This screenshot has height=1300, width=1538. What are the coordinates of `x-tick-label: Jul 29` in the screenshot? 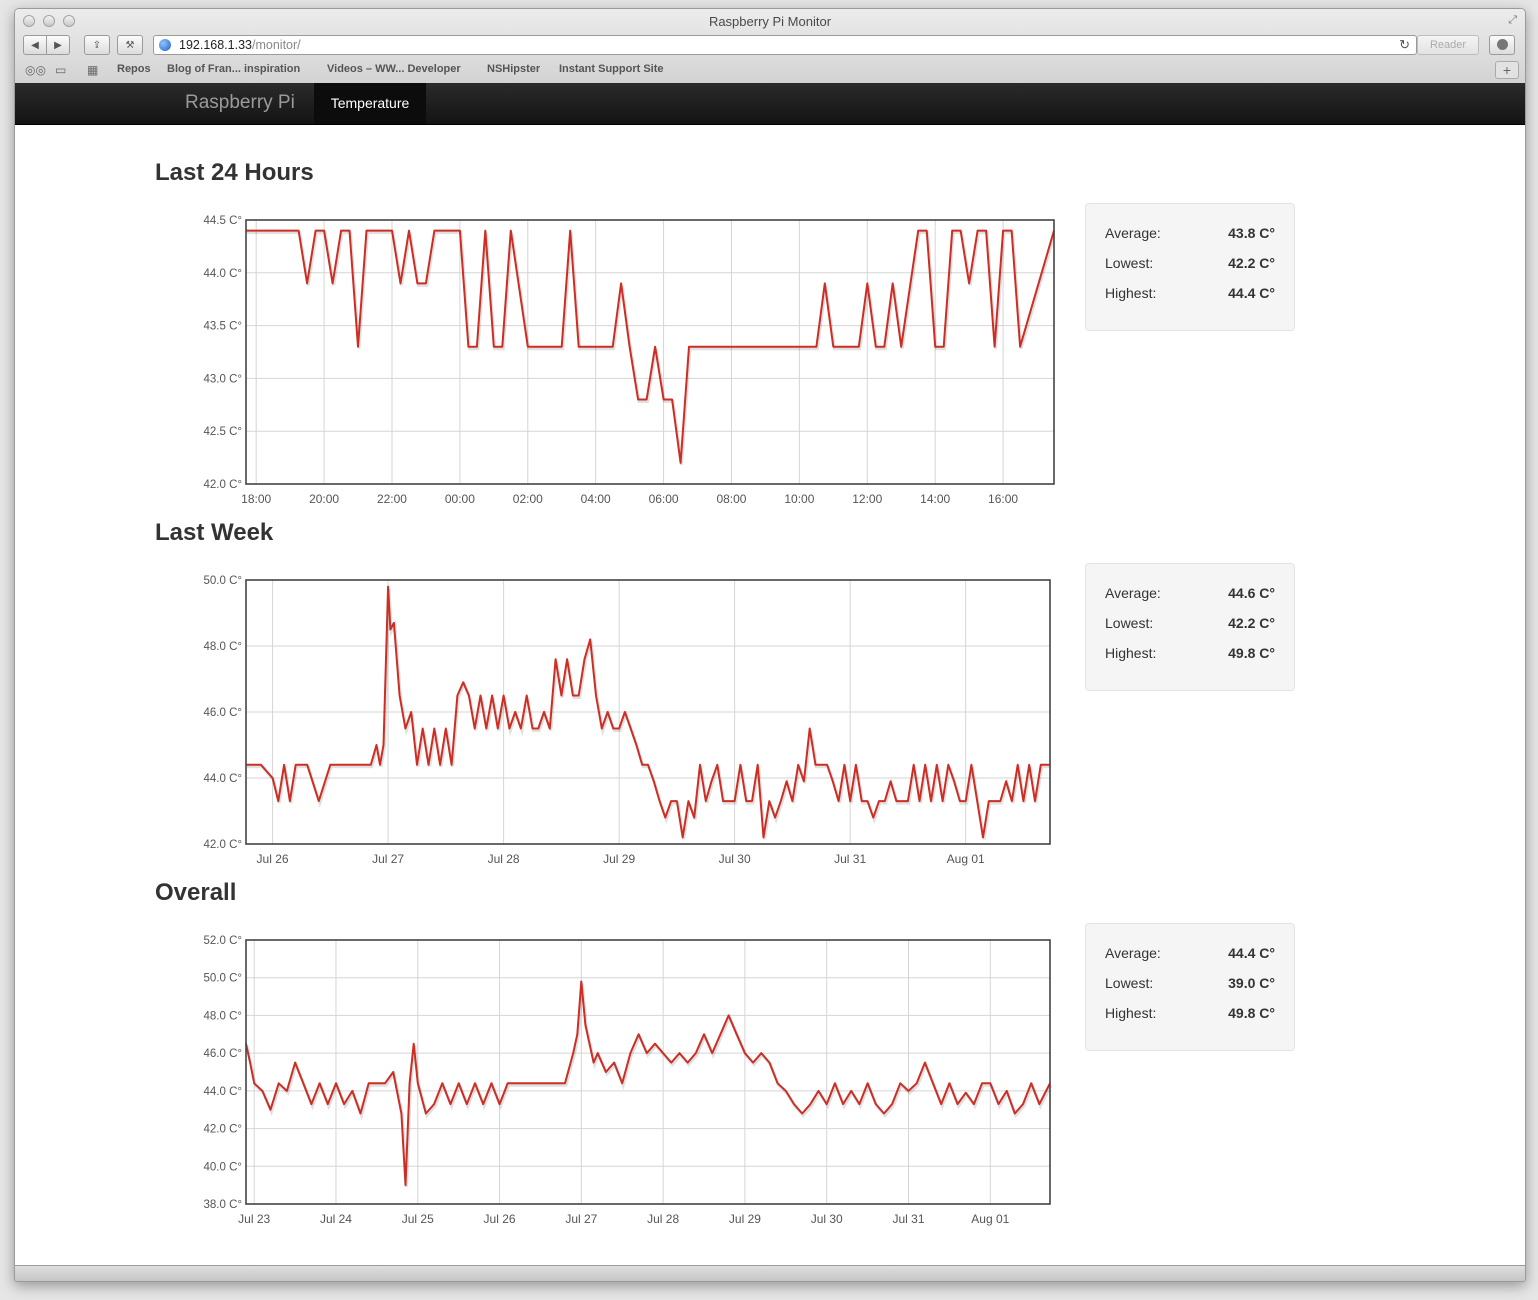 It's located at (619, 859).